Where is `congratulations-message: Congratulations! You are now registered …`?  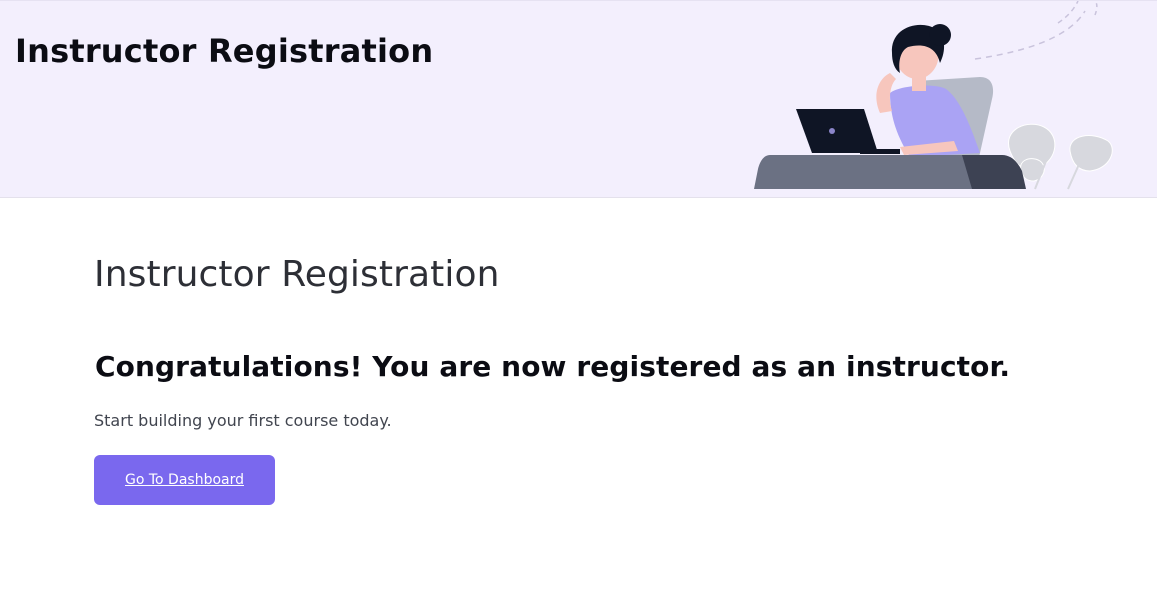
congratulations-message: Congratulations! You are now registered … is located at coordinates (553, 366).